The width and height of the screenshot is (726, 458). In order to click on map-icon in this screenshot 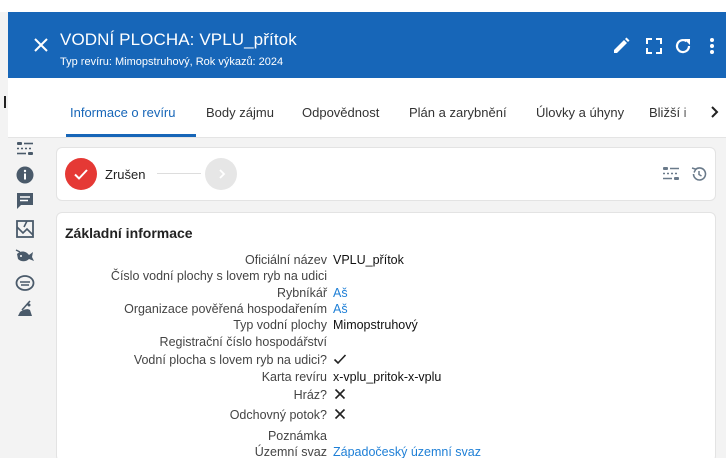, I will do `click(25, 229)`.